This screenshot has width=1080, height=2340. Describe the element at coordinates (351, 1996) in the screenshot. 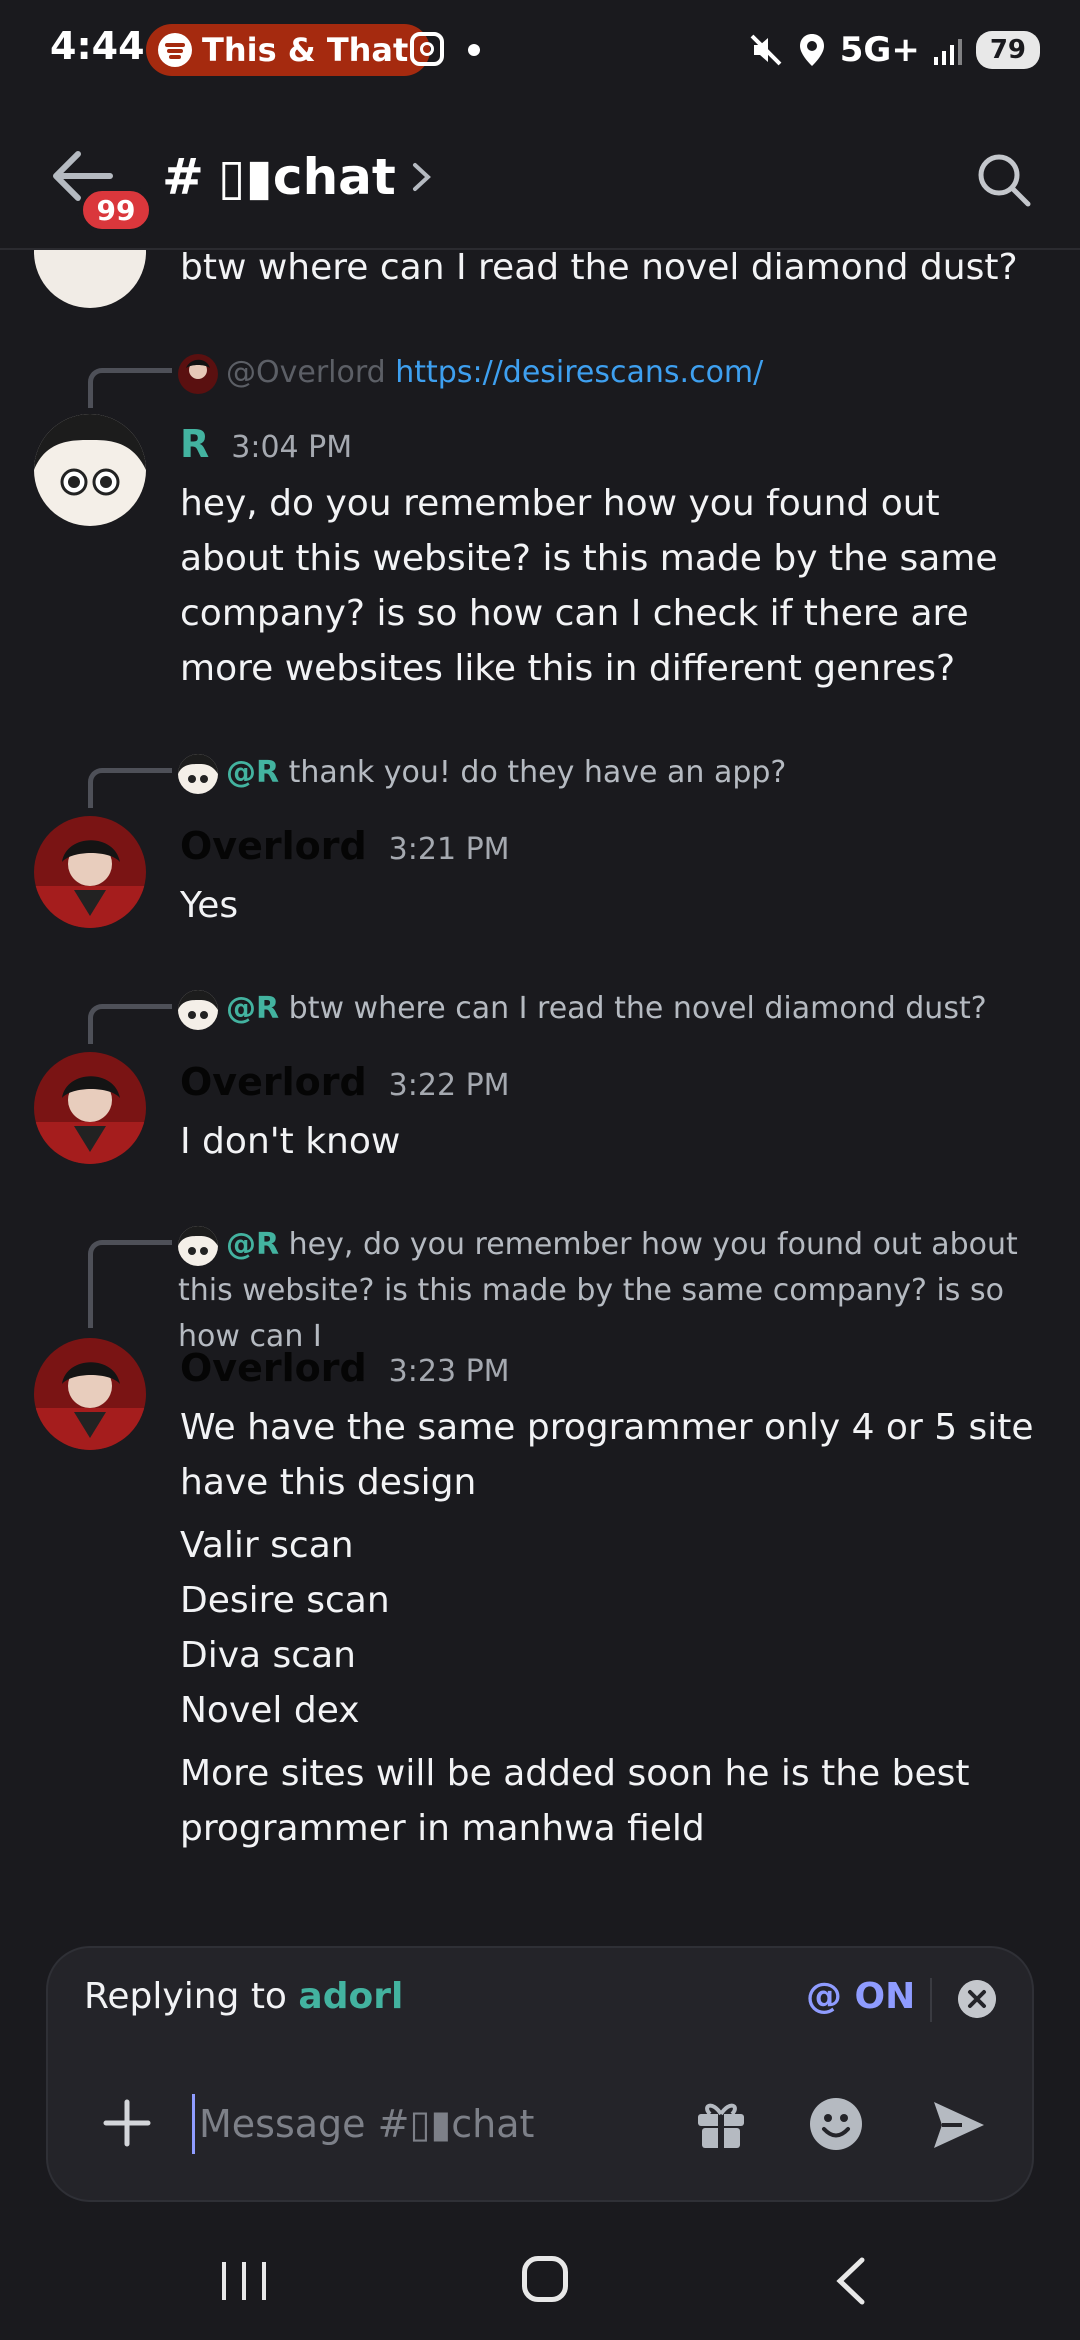

I see `replying-to-user: adorl` at that location.